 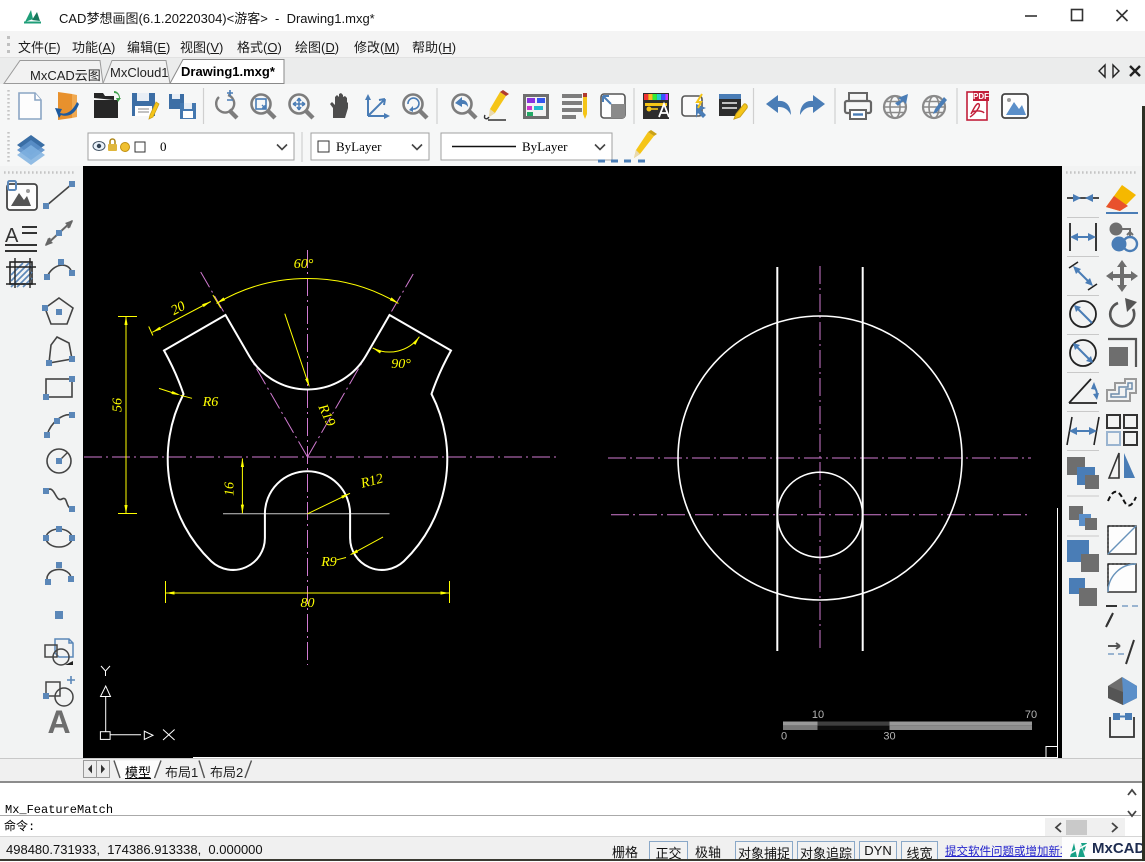 I want to click on svg-text: 70, so click(x=1031, y=715).